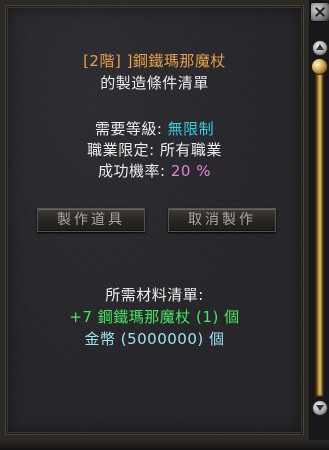 Image resolution: width=329 pixels, height=450 pixels. I want to click on scrollbar, so click(319, 225).